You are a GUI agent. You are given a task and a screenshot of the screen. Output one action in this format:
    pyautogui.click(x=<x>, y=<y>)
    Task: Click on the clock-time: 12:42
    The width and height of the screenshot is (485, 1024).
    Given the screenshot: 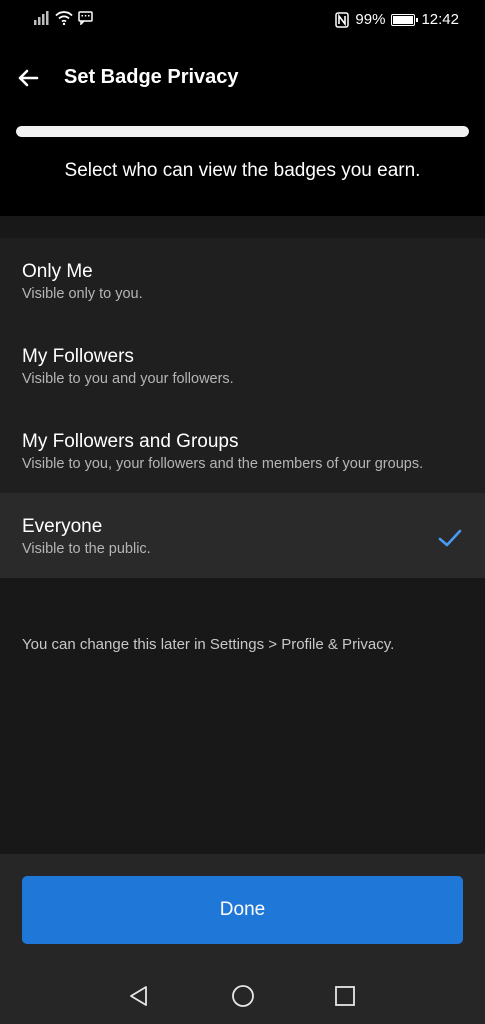 What is the action you would take?
    pyautogui.click(x=440, y=19)
    